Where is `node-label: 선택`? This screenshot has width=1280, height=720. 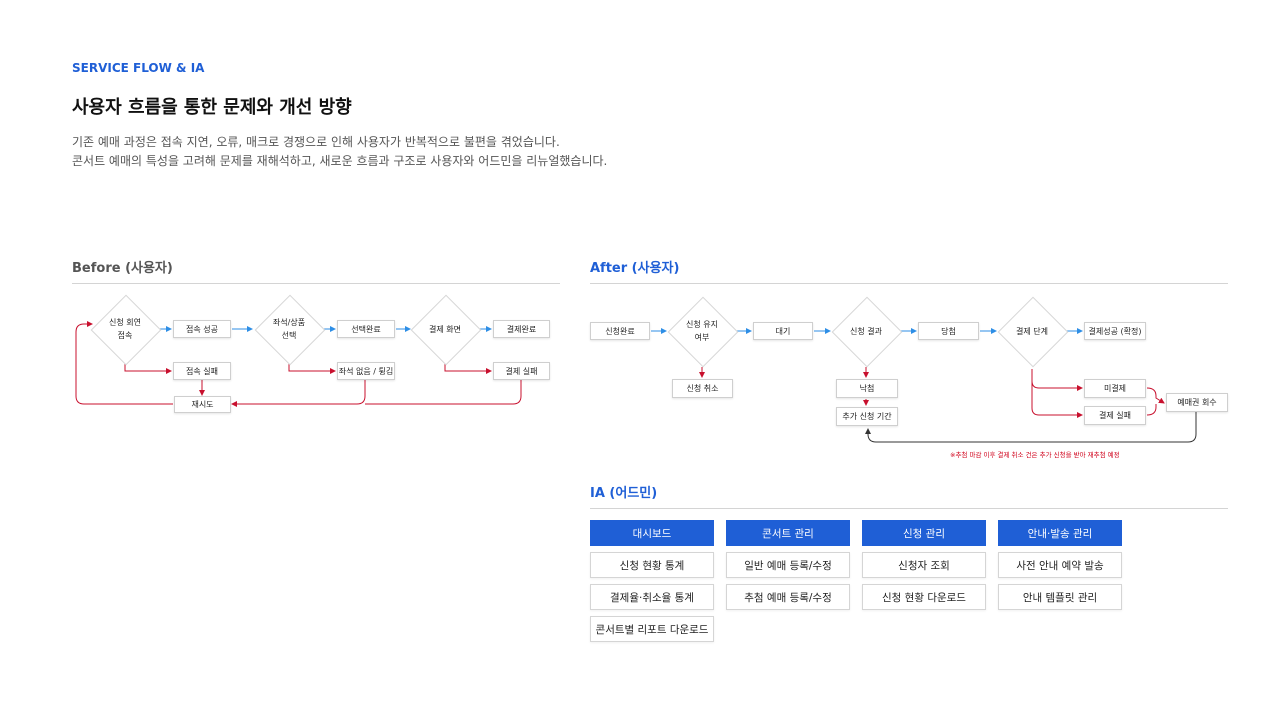
node-label: 선택 is located at coordinates (289, 335).